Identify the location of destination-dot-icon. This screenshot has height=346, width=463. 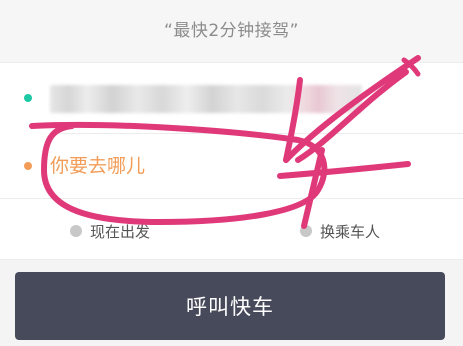
(28, 166).